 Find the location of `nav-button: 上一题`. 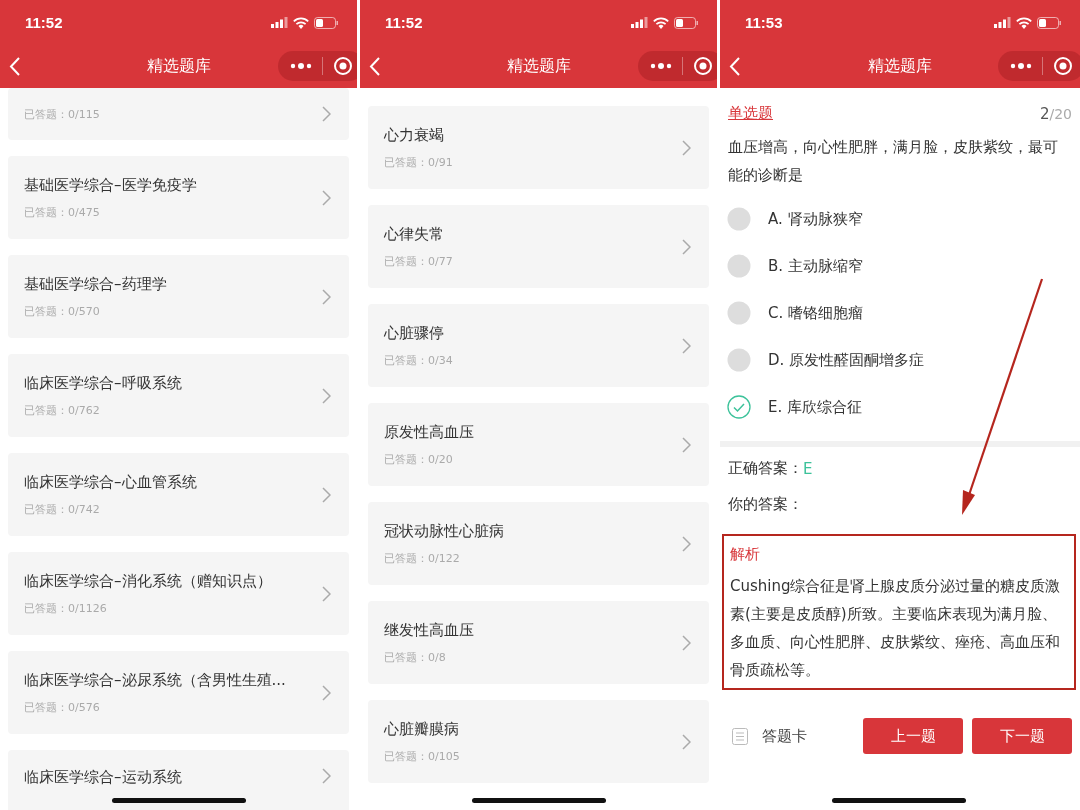

nav-button: 上一题 is located at coordinates (913, 736).